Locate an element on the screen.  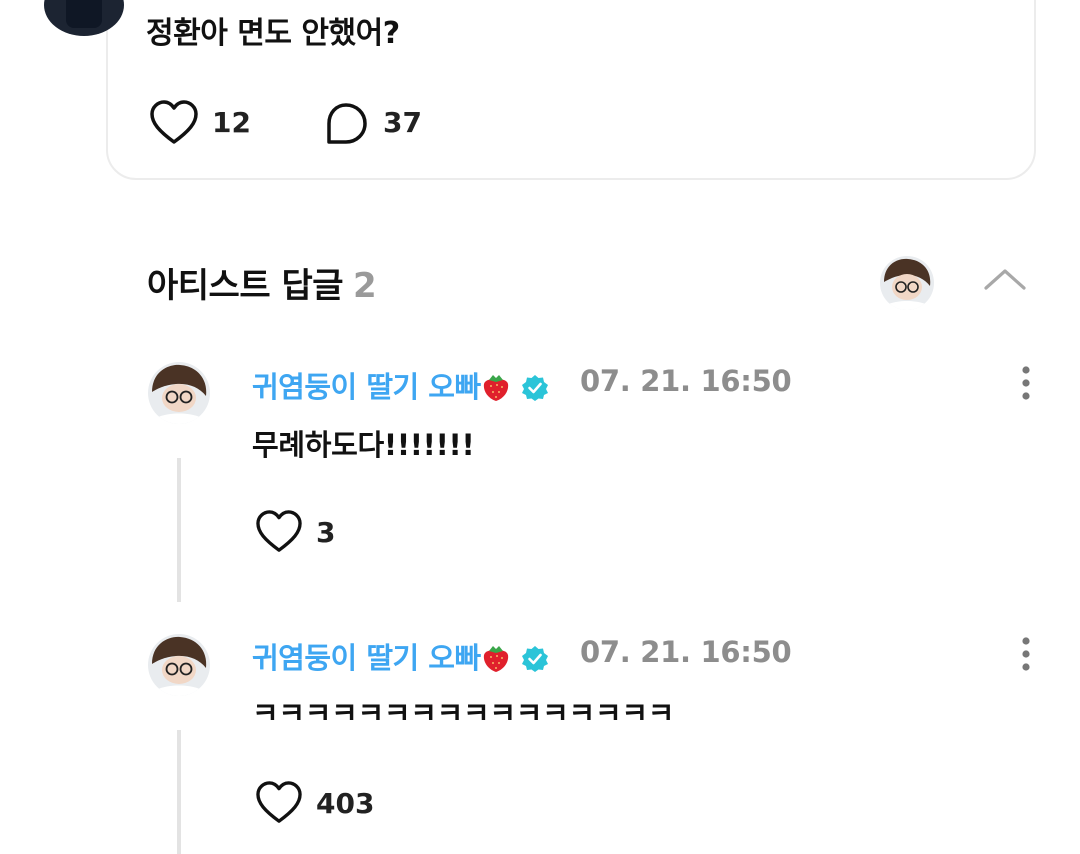
section-count: 2 is located at coordinates (365, 286).